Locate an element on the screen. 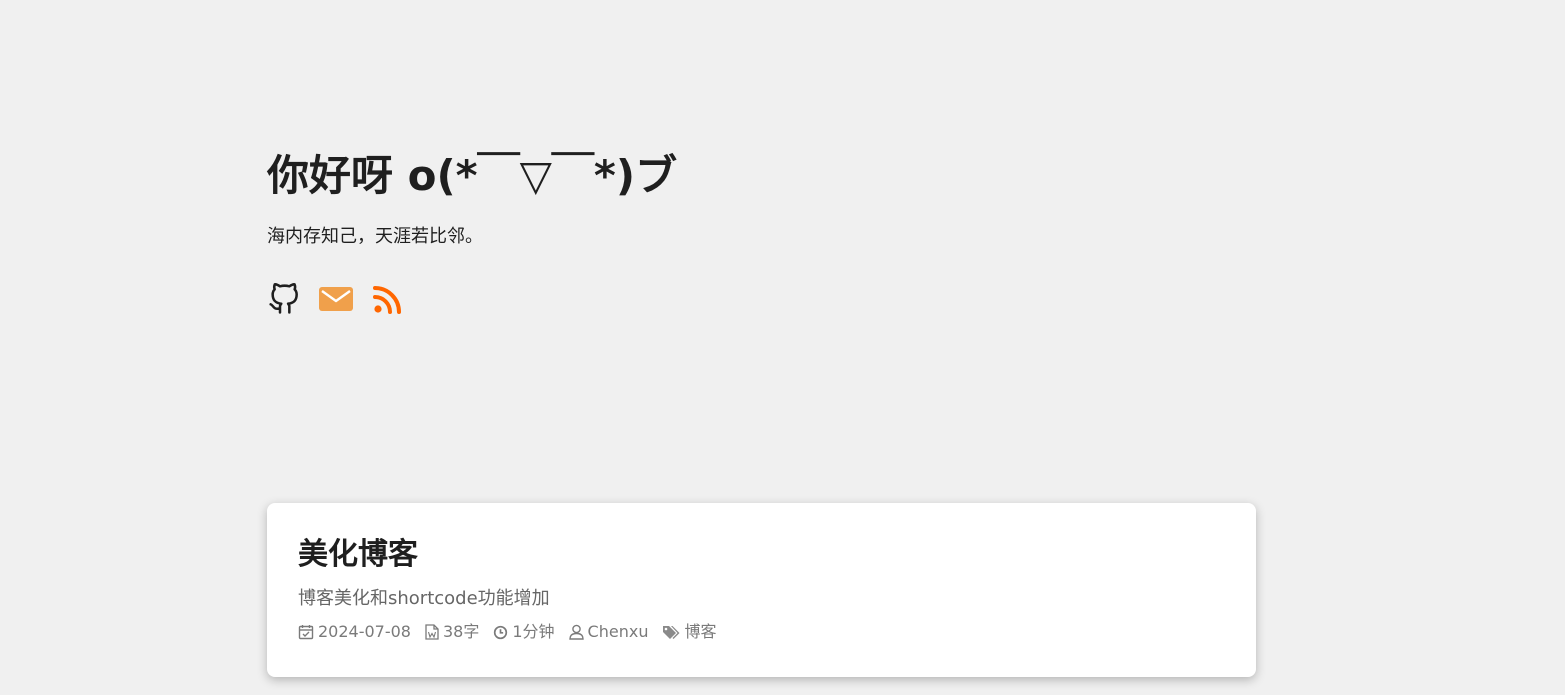 The height and width of the screenshot is (695, 1565). home-title: 你好呀 o(*￣▽￣*)ブ is located at coordinates (472, 175).